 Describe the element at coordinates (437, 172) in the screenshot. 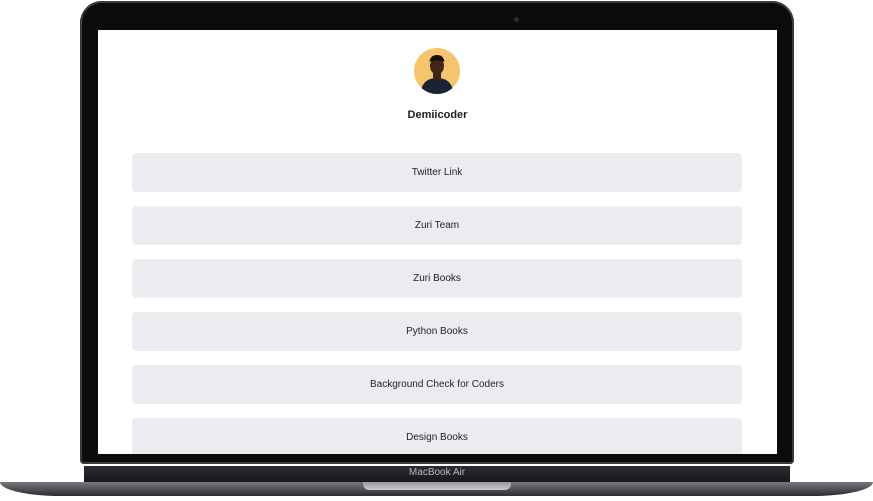

I see `twitter-link-button: Twitter Link` at that location.